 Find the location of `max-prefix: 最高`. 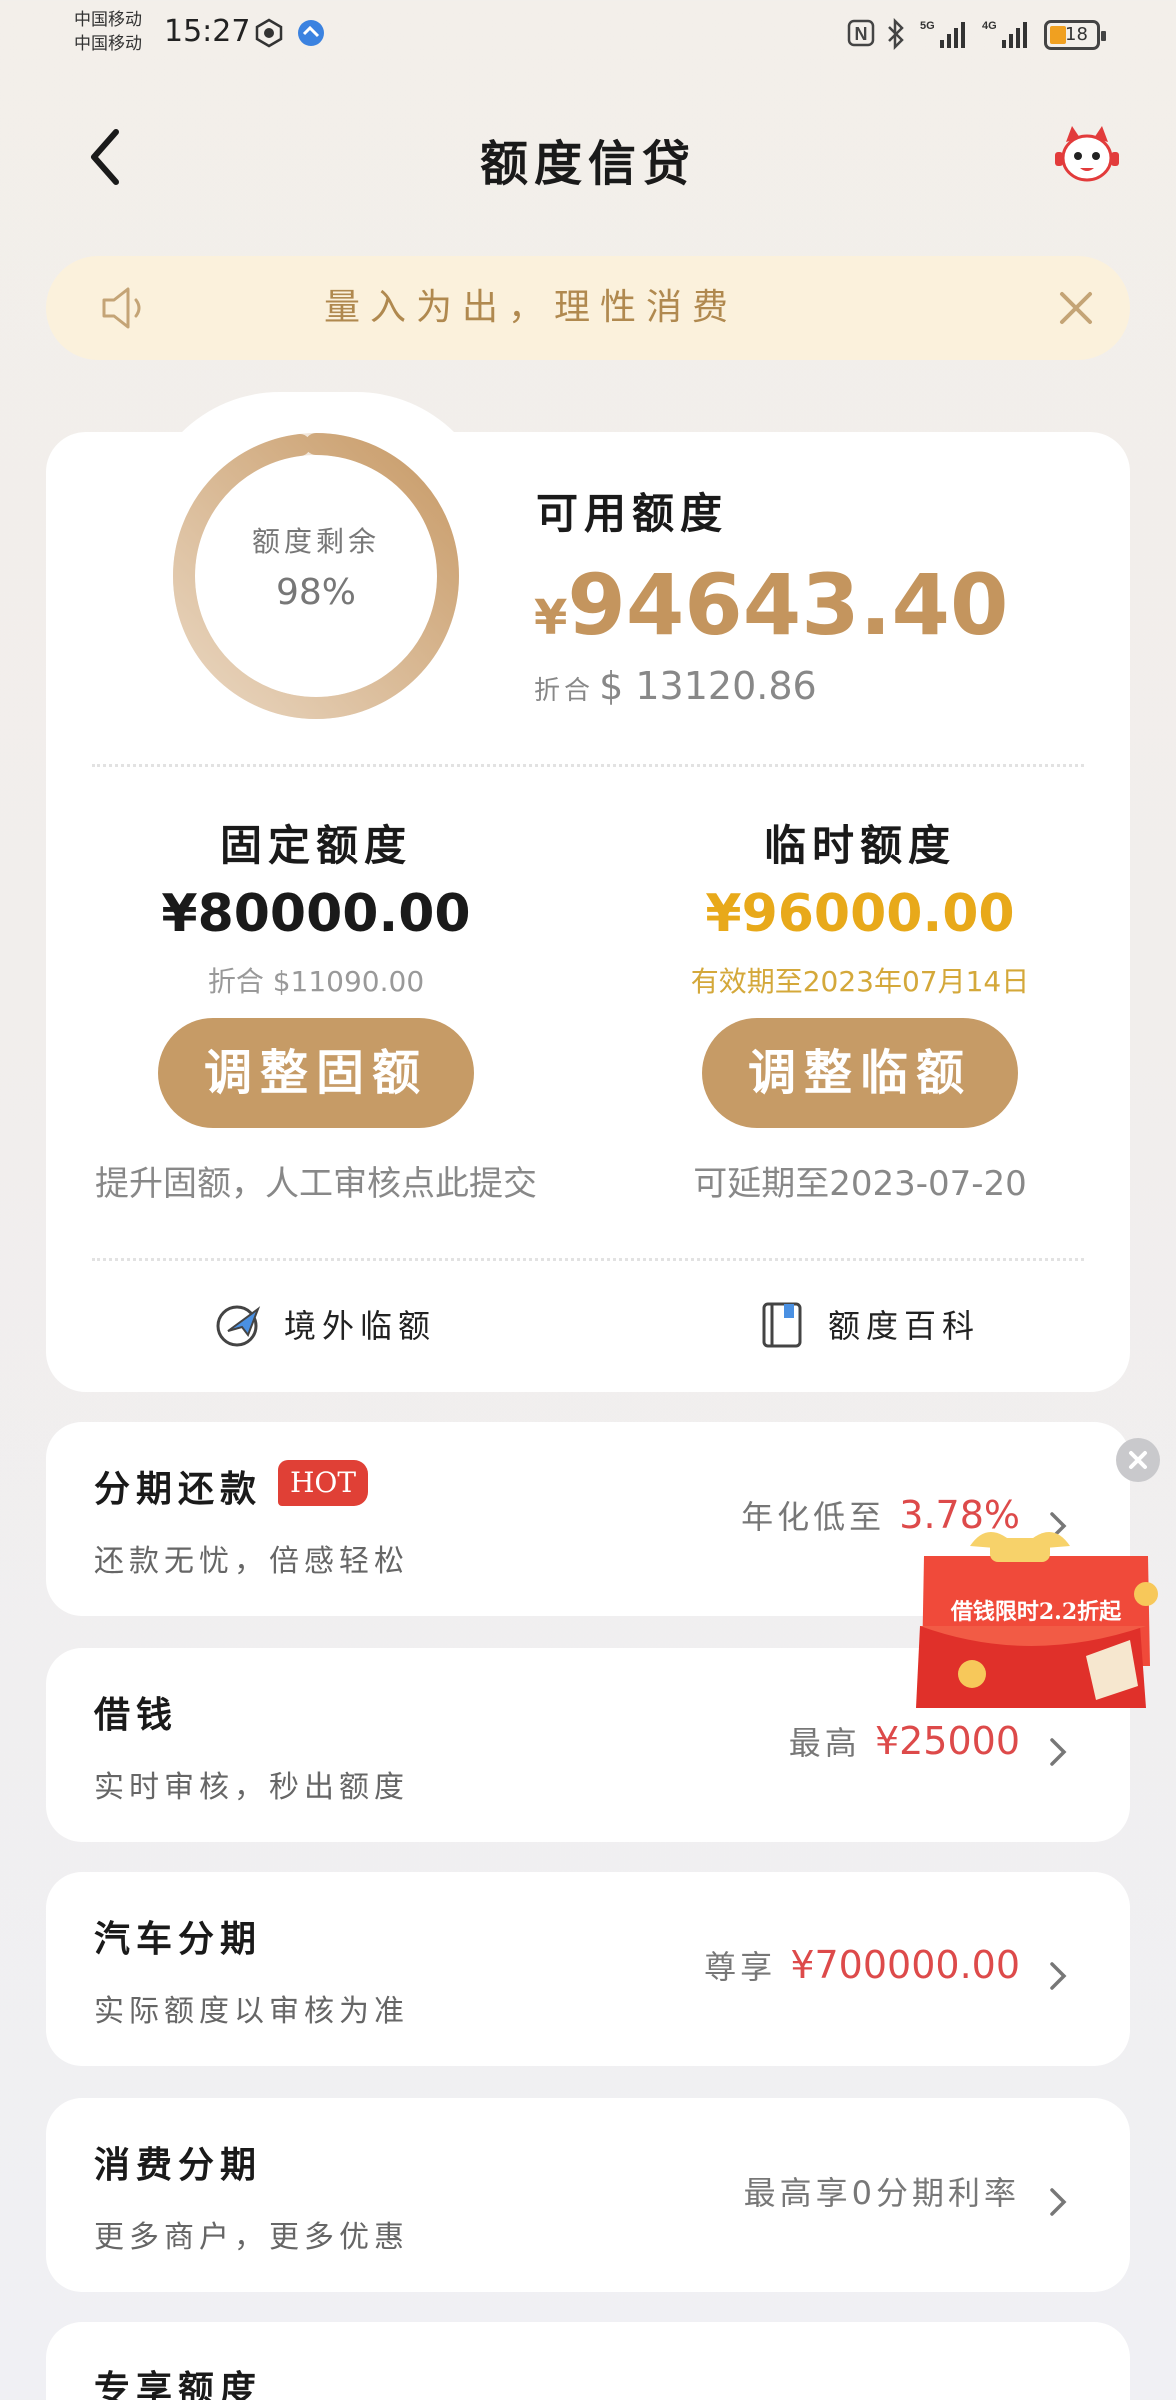

max-prefix: 最高 is located at coordinates (831, 1743).